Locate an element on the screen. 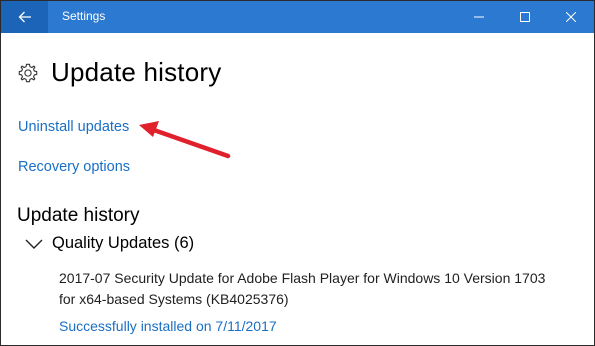 This screenshot has height=346, width=595. page-header: Update history is located at coordinates (119, 72).